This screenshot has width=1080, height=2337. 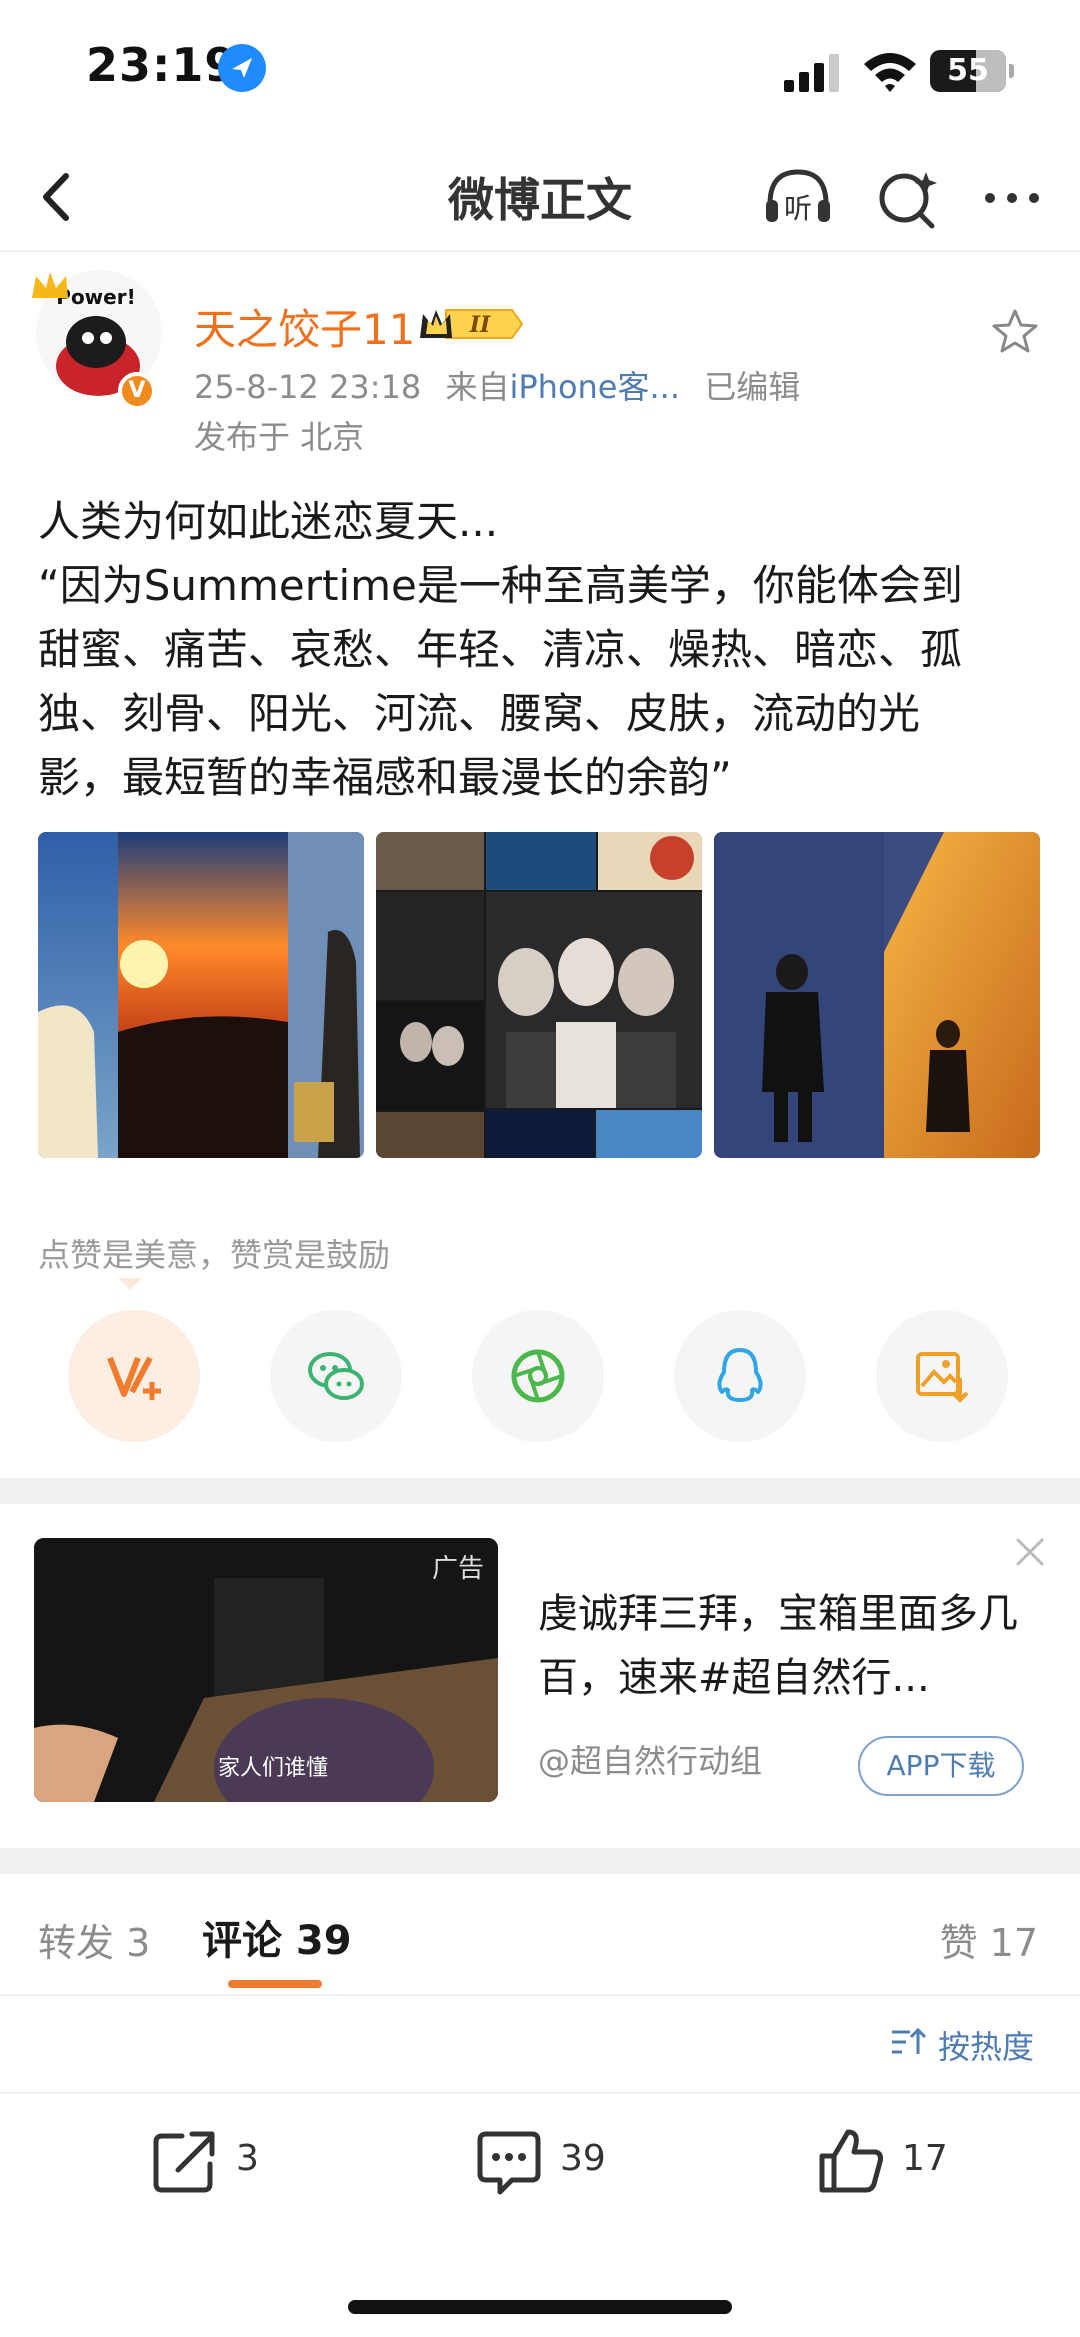 What do you see at coordinates (968, 70) in the screenshot?
I see `battery-level: 55` at bounding box center [968, 70].